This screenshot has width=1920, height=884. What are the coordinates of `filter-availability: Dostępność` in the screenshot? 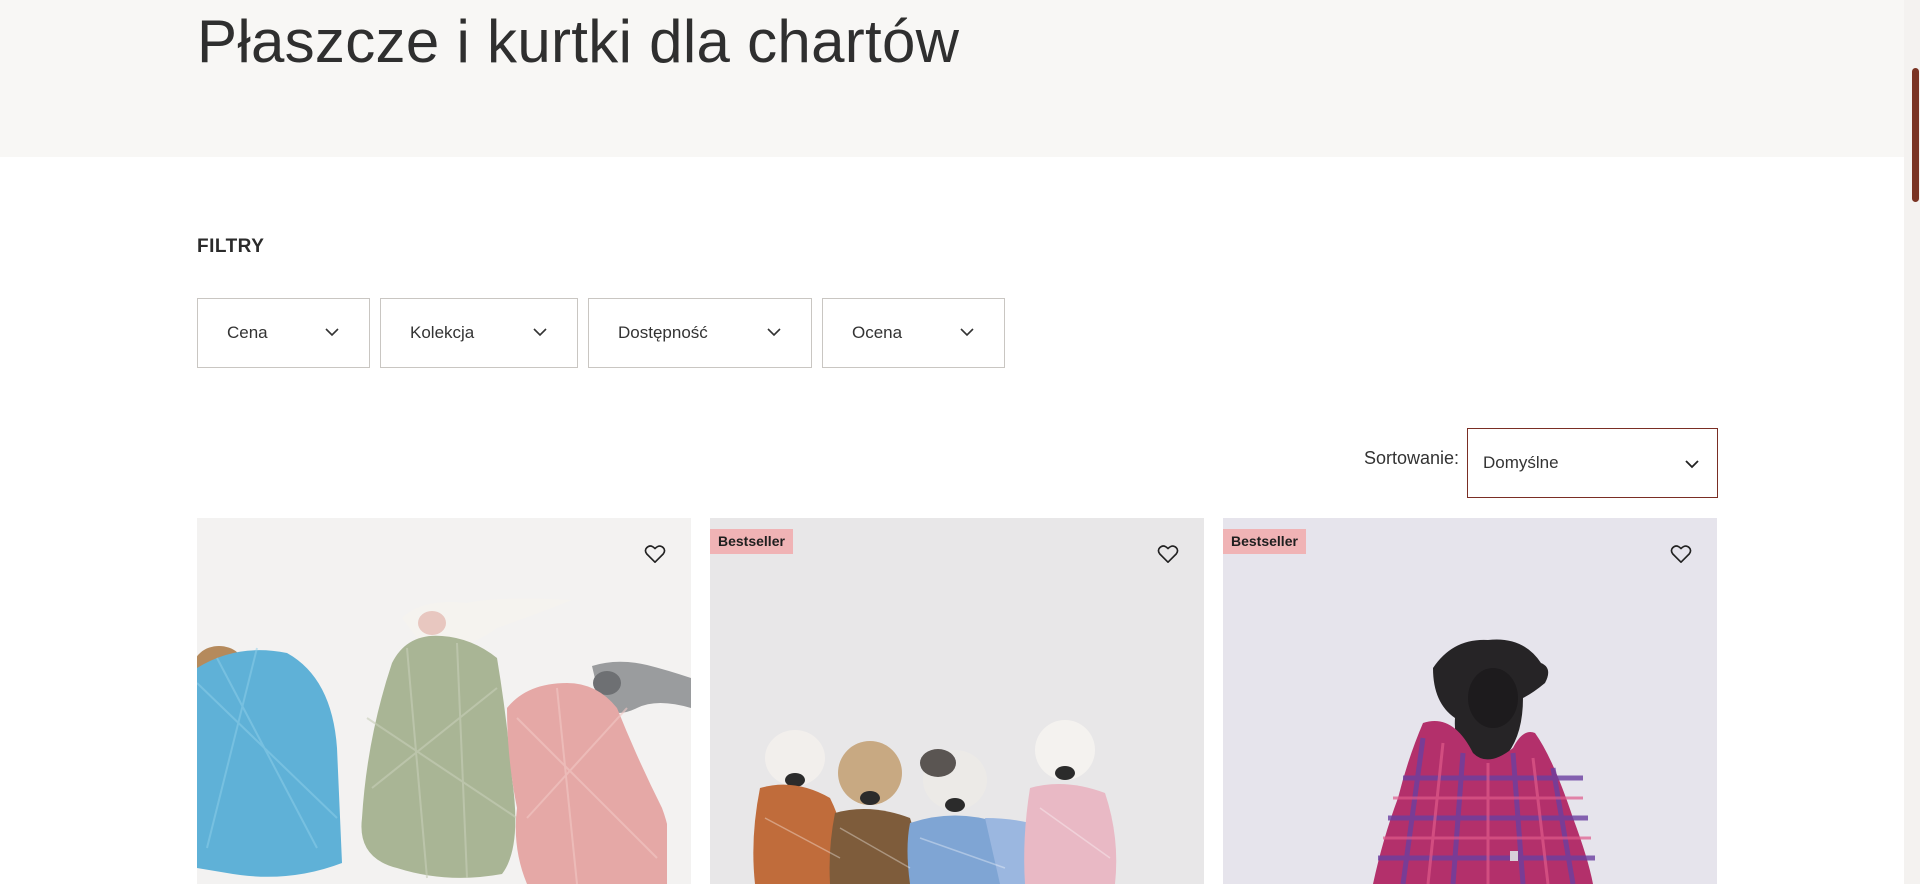 It's located at (700, 333).